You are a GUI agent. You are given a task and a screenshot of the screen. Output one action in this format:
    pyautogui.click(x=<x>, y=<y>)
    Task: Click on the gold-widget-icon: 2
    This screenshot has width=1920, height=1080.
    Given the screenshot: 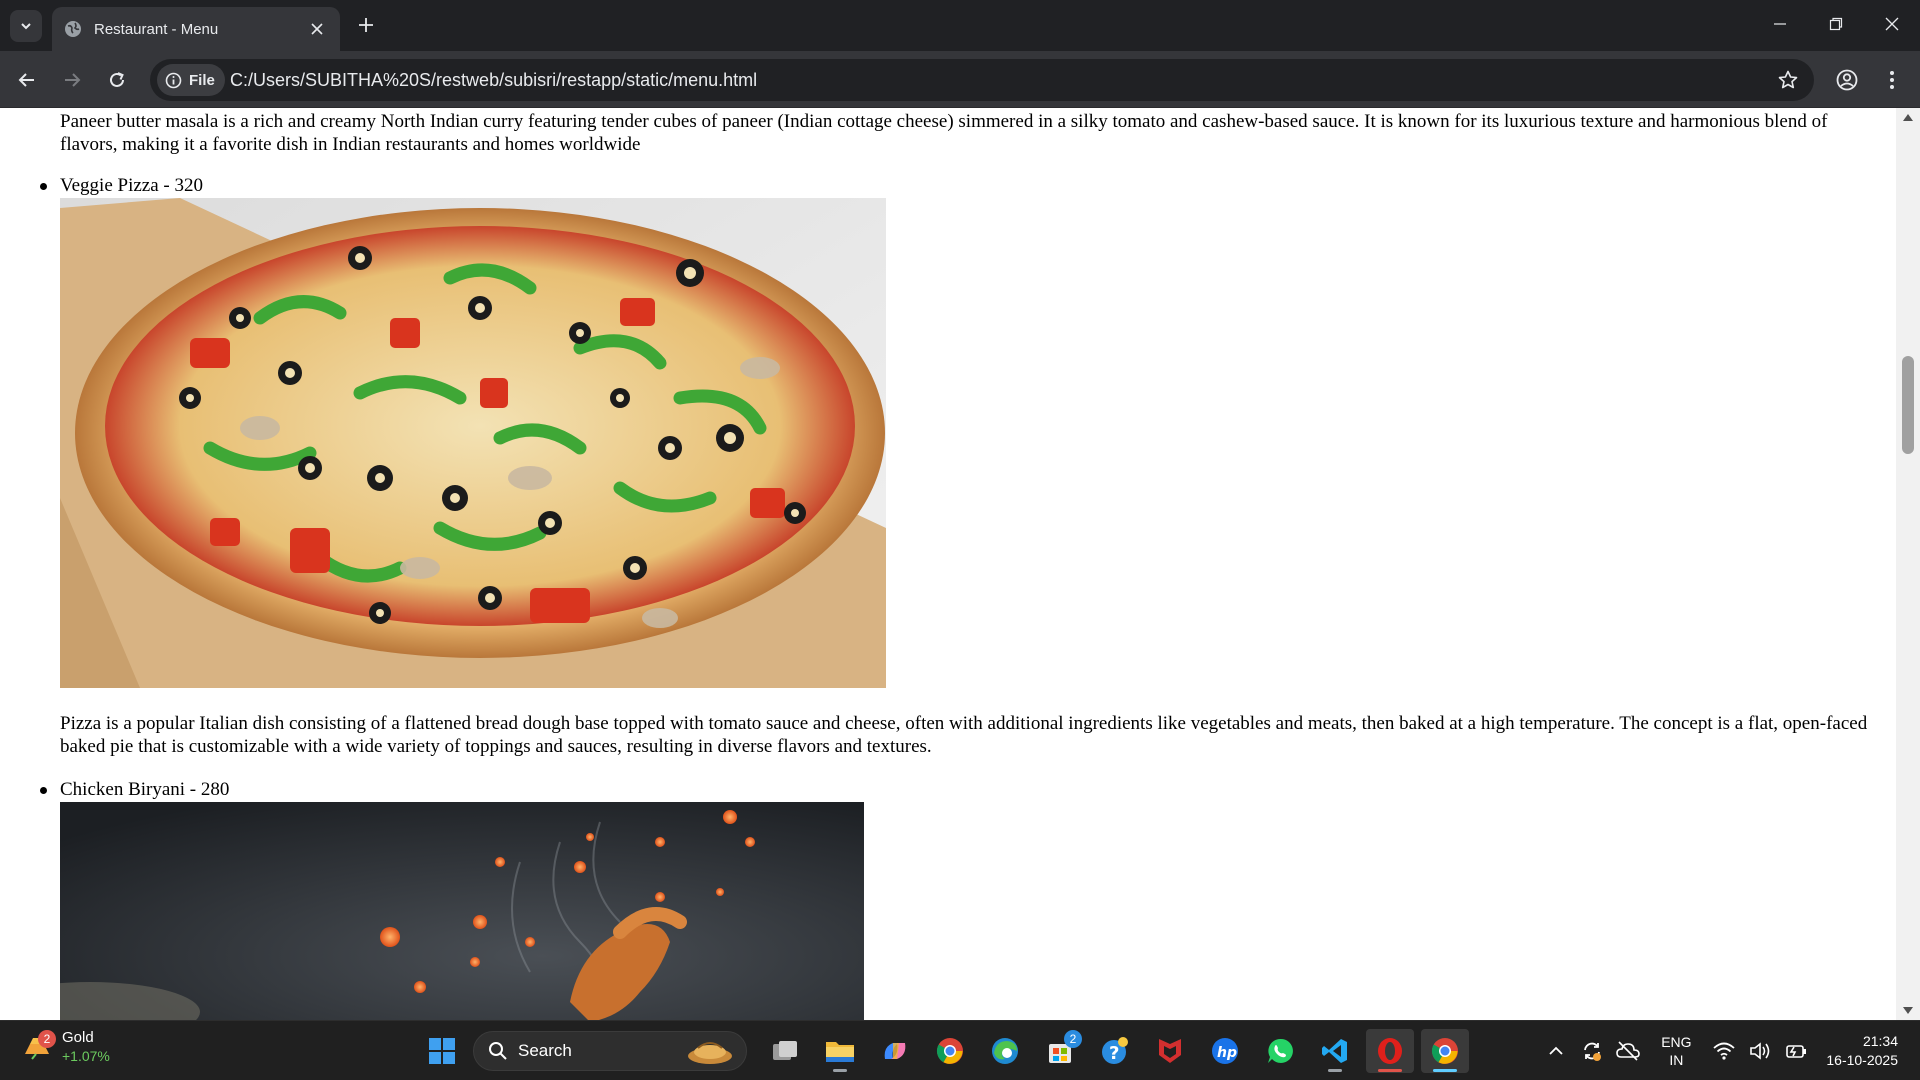 What is the action you would take?
    pyautogui.click(x=39, y=1045)
    